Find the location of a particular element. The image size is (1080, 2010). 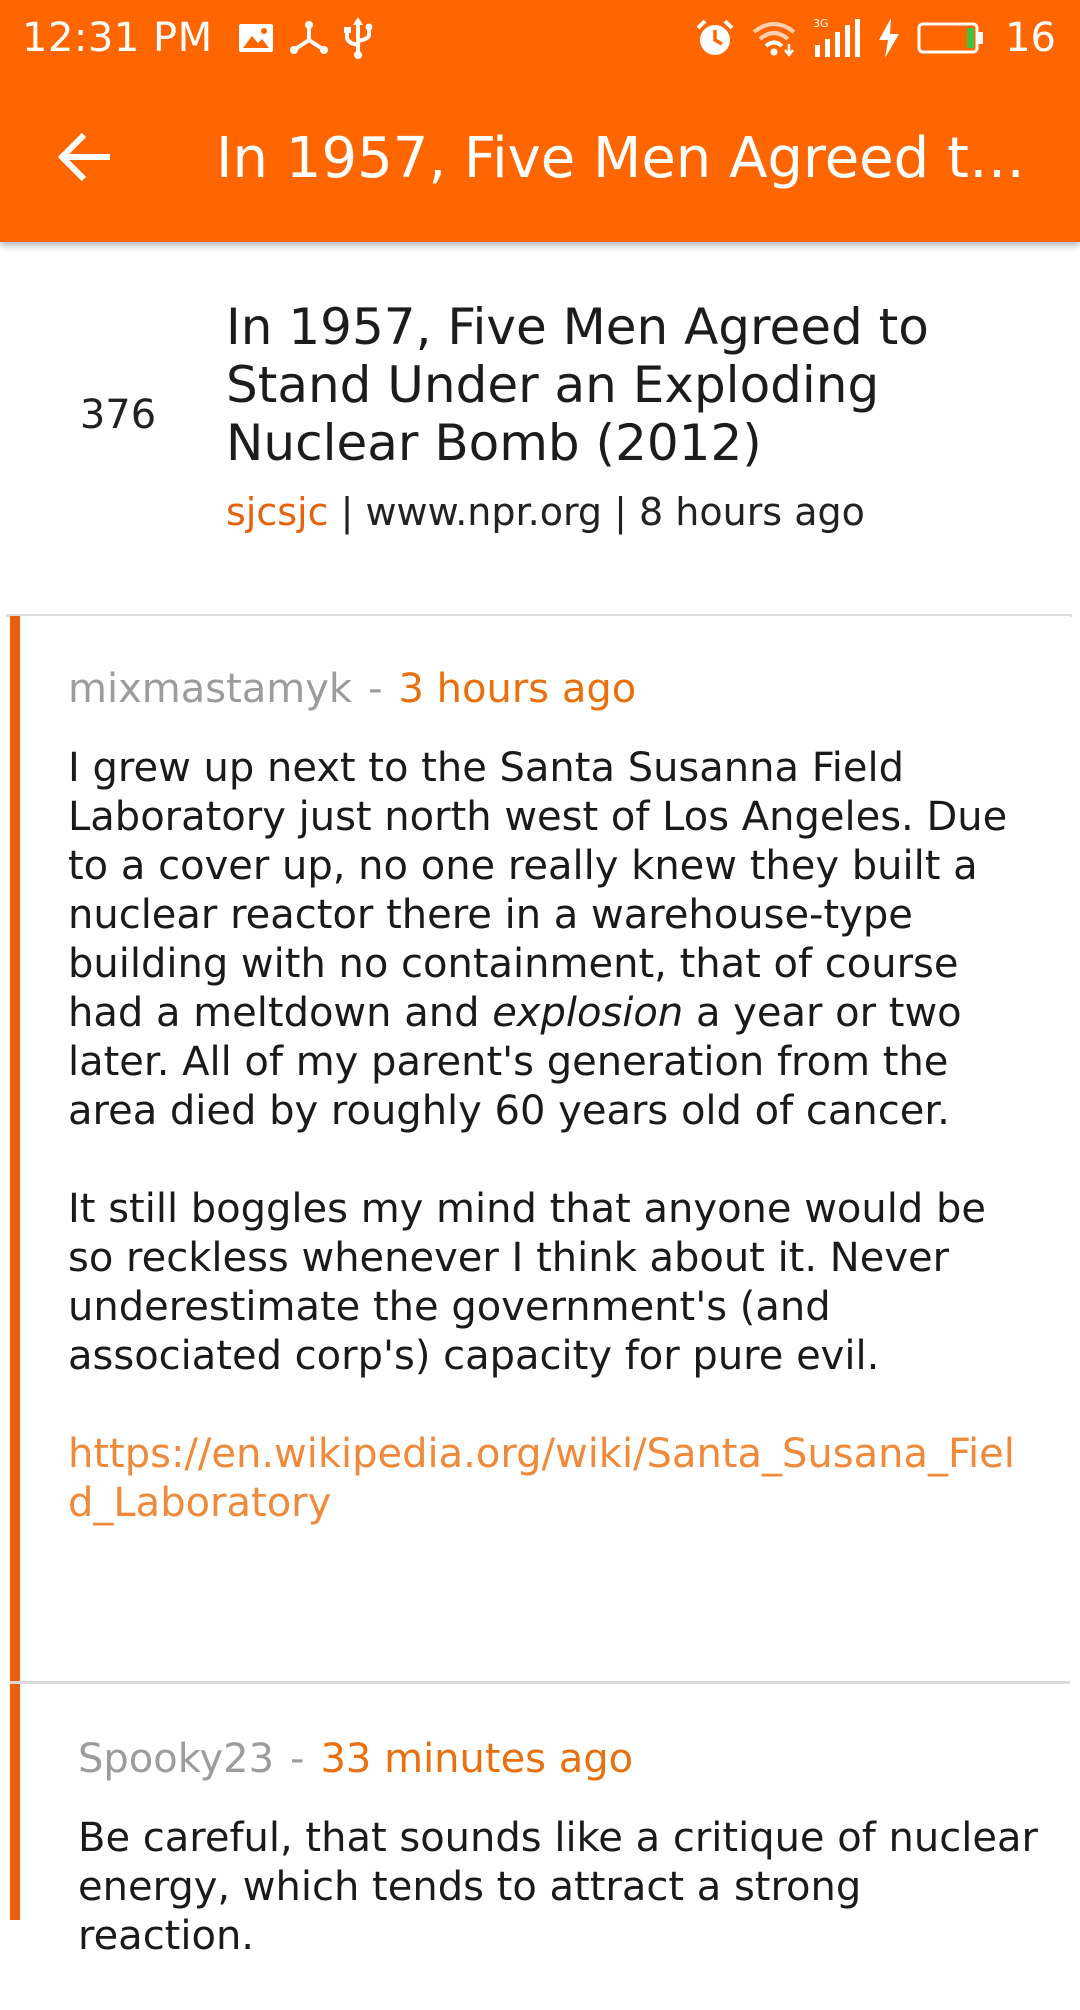

story-time: 8 hours ago is located at coordinates (752, 512).